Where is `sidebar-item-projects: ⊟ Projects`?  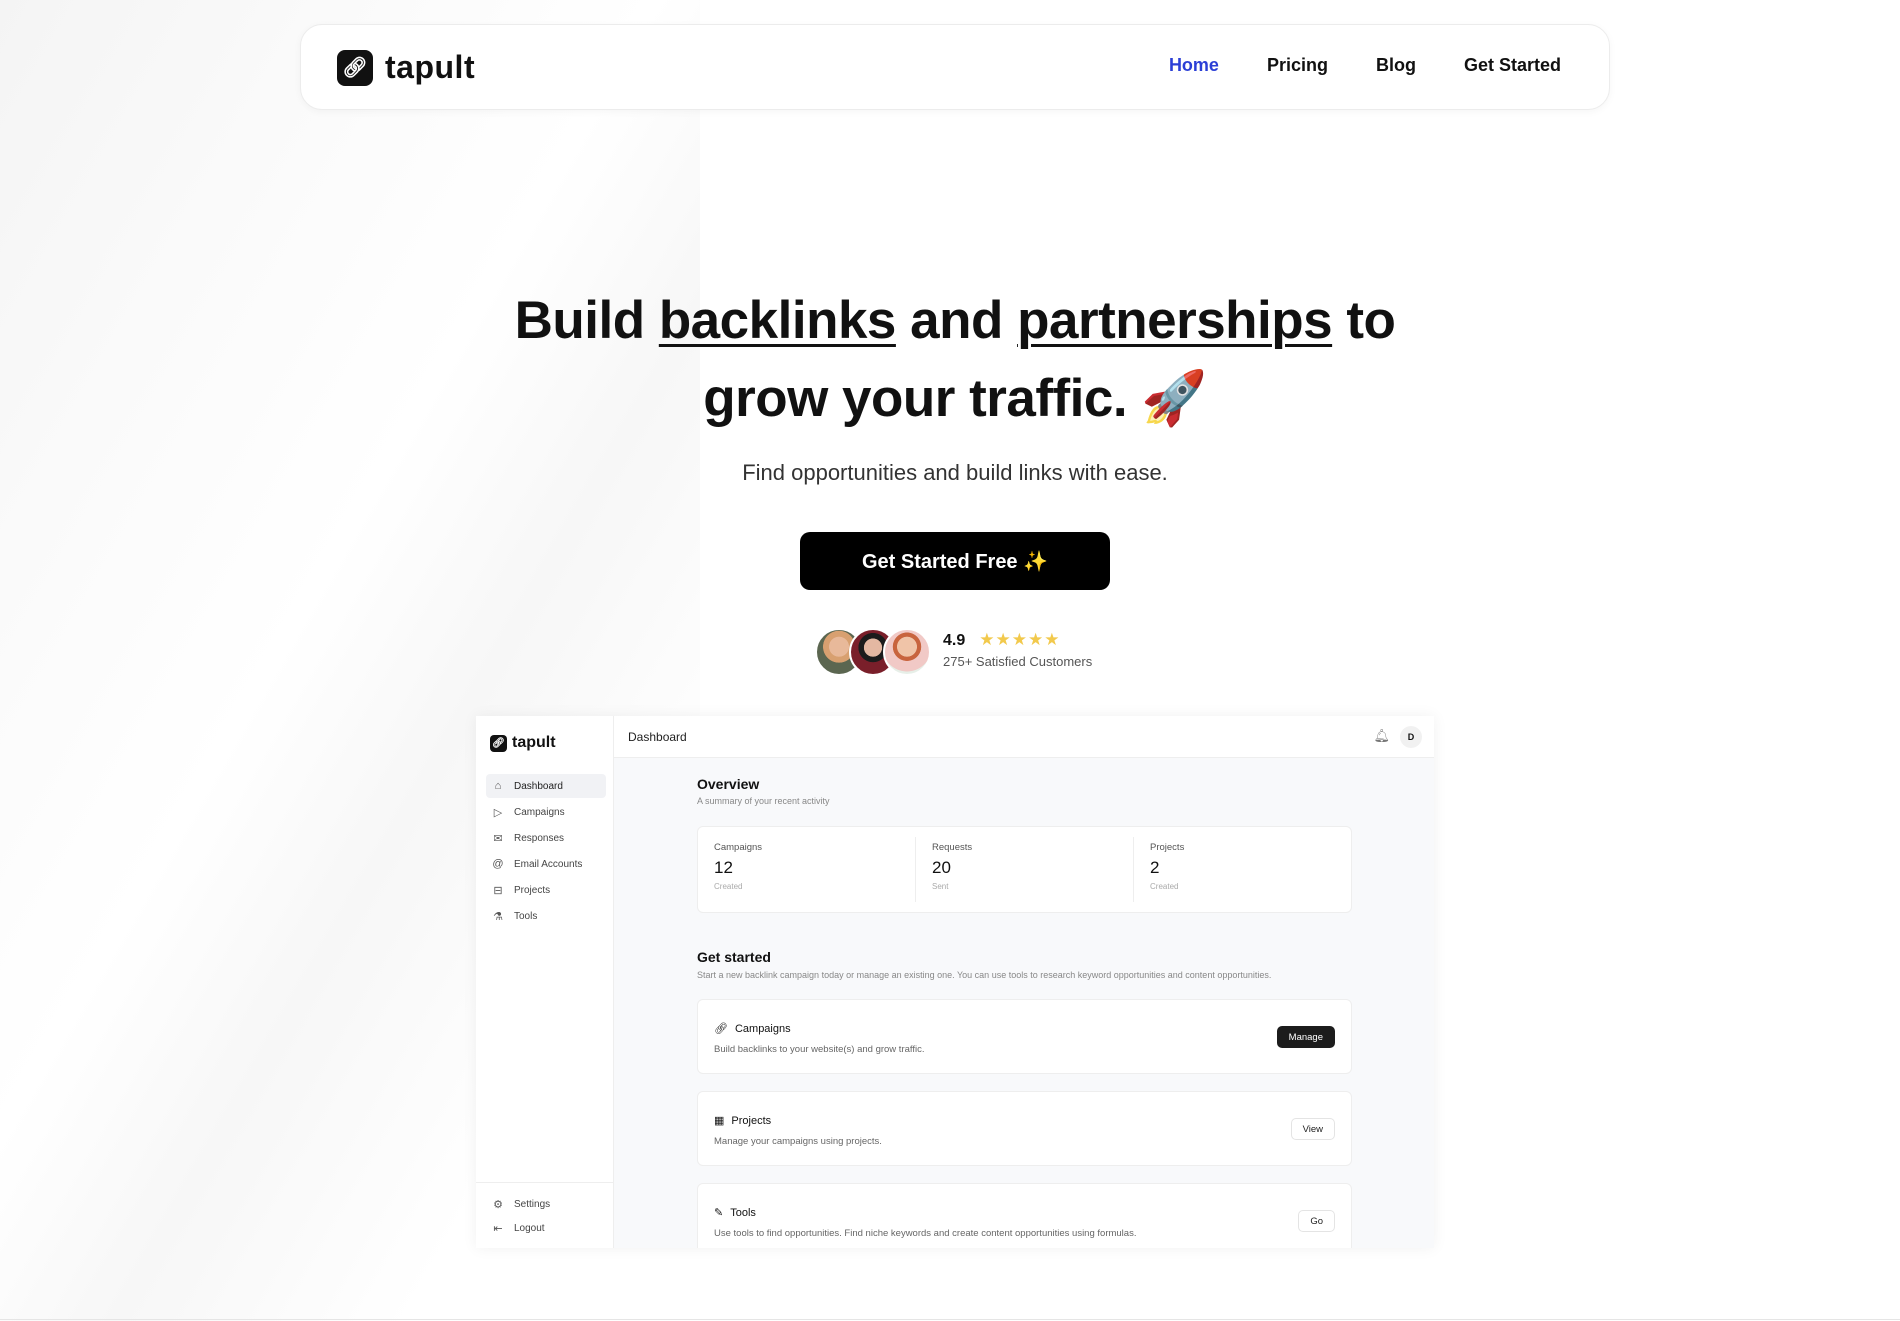 sidebar-item-projects: ⊟ Projects is located at coordinates (546, 890).